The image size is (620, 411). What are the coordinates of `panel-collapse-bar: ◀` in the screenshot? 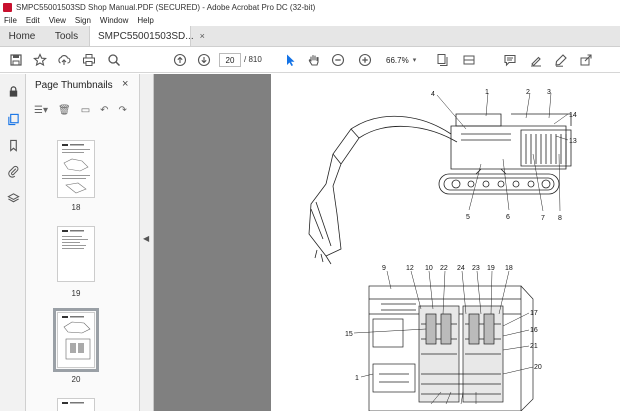 It's located at (147, 242).